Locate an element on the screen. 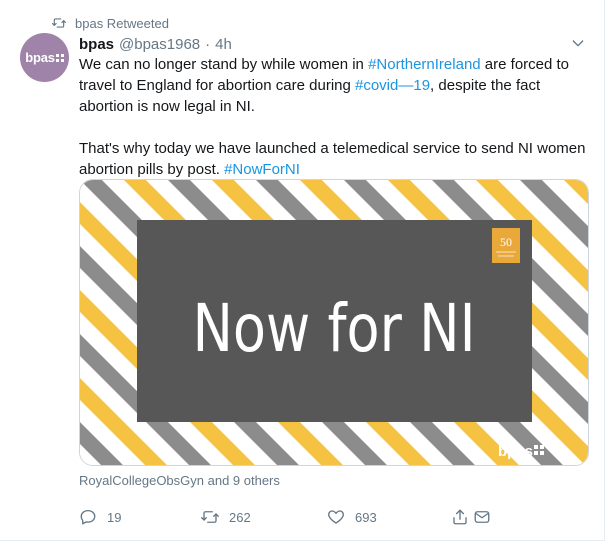  retweet-count: 262 is located at coordinates (240, 517).